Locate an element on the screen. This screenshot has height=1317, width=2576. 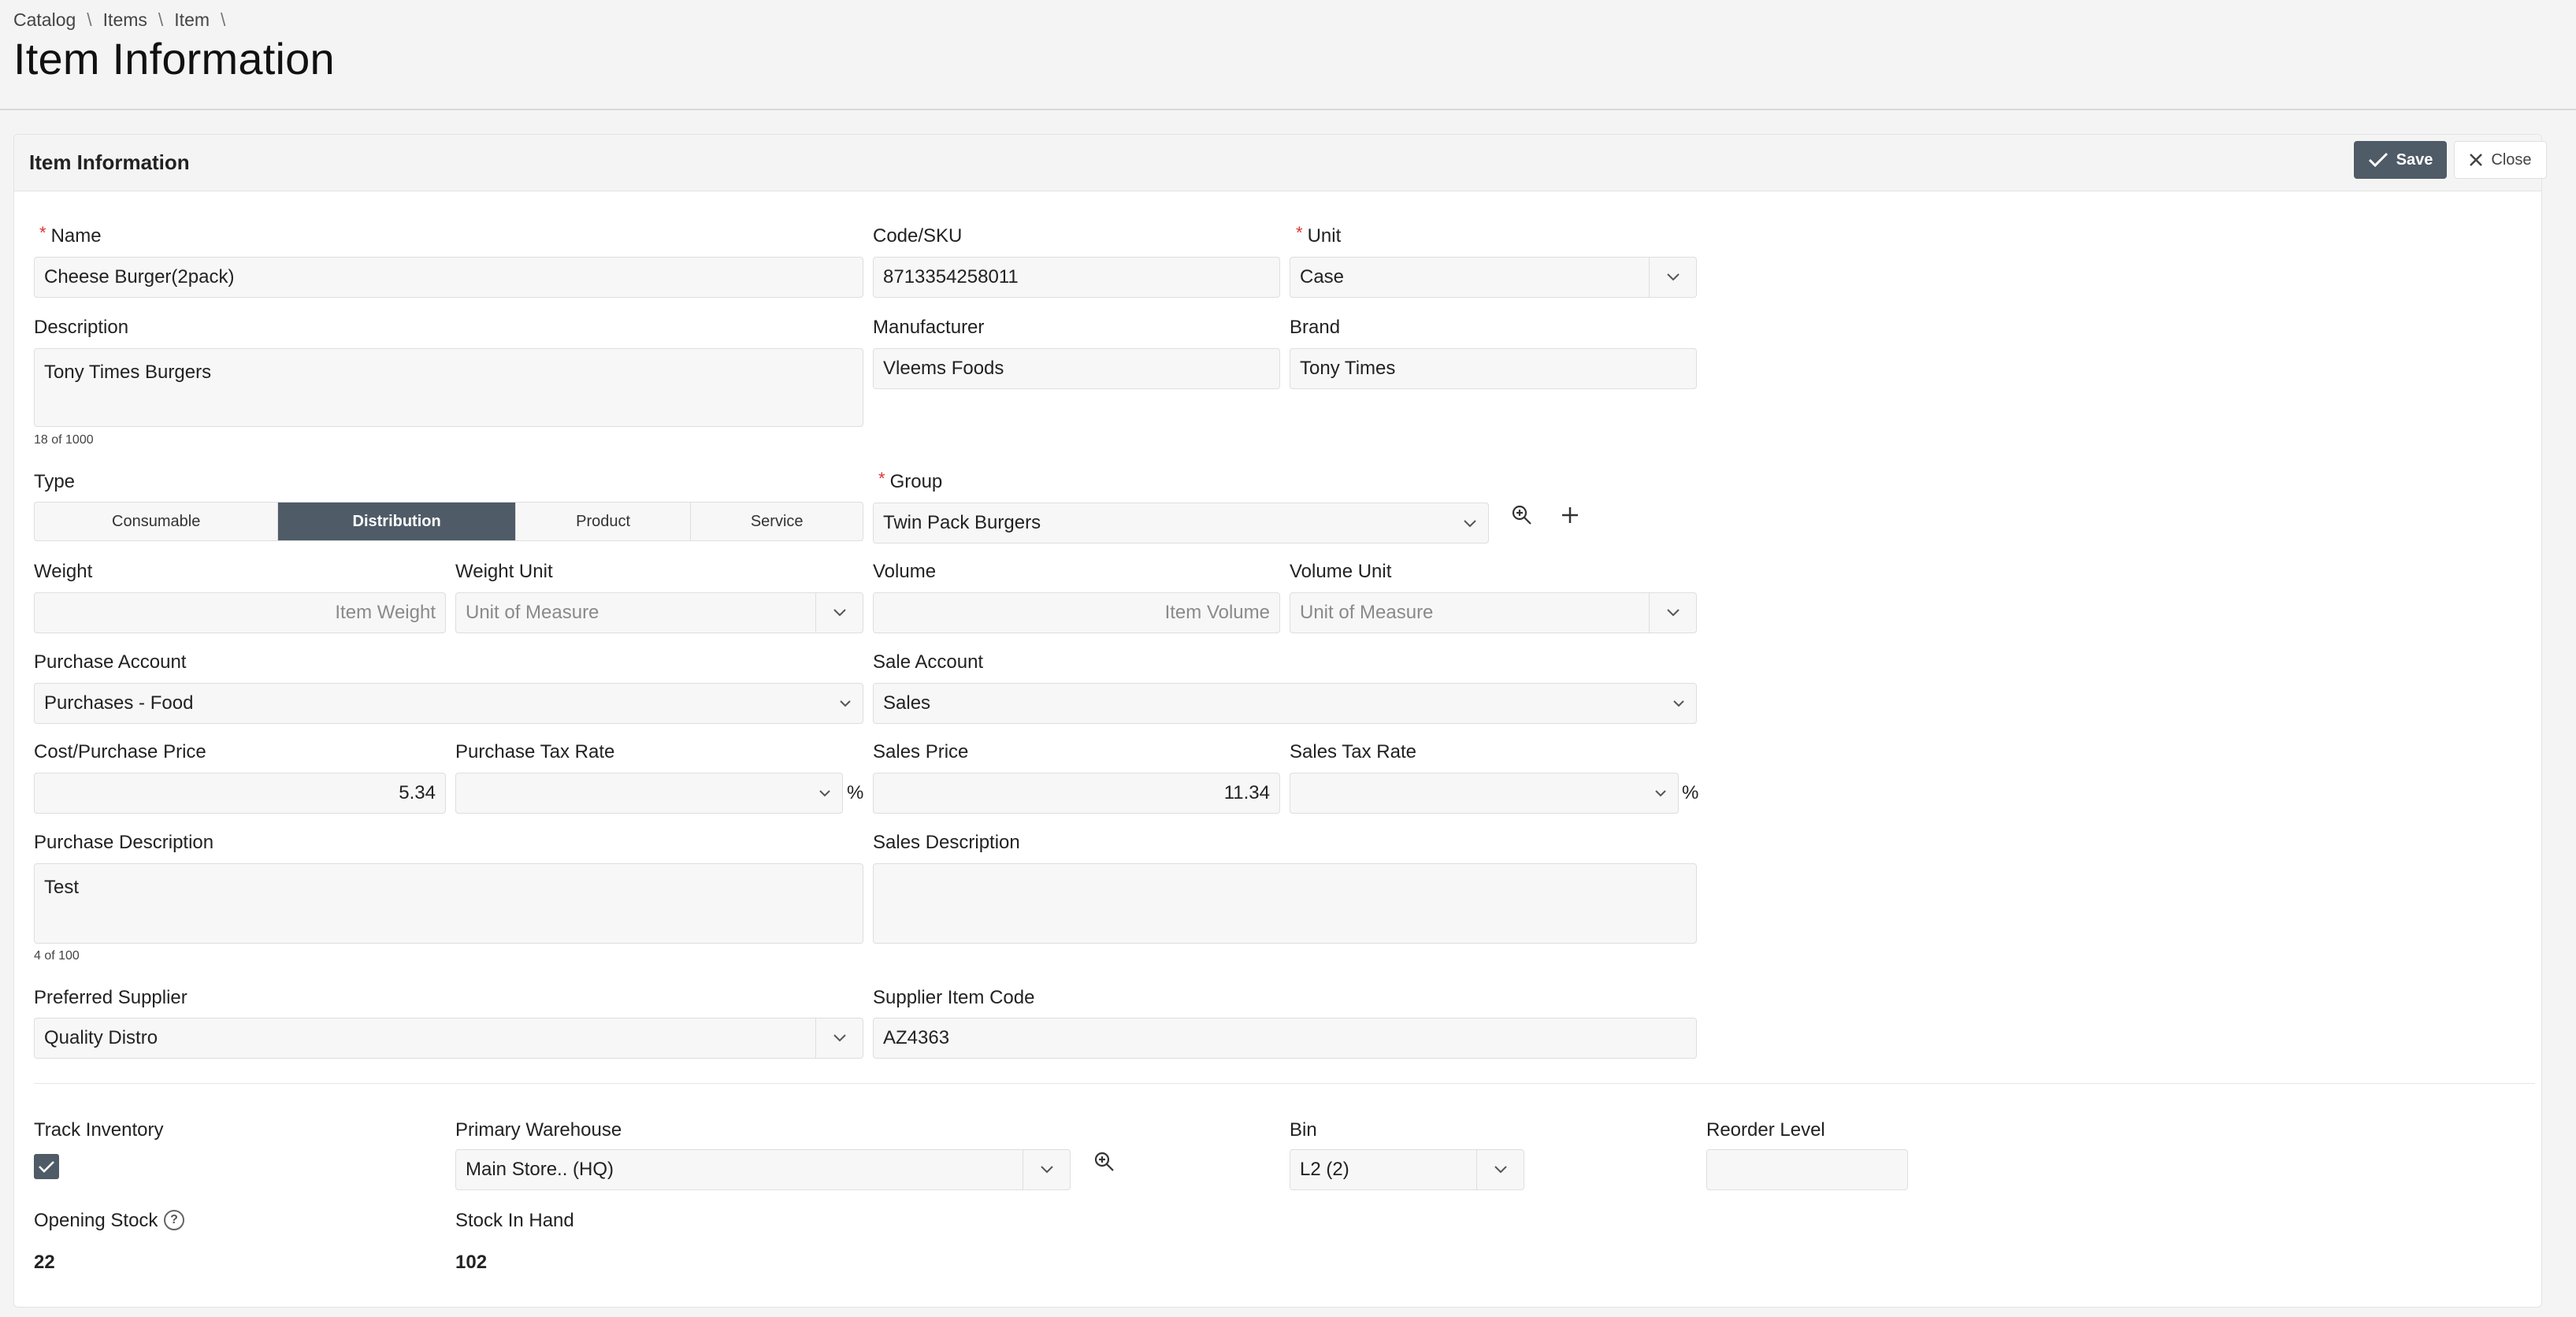
track-inventory-label: Track Inventory is located at coordinates (99, 1130).